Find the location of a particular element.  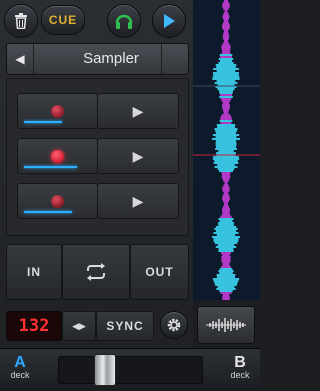

gear-icon is located at coordinates (174, 325).